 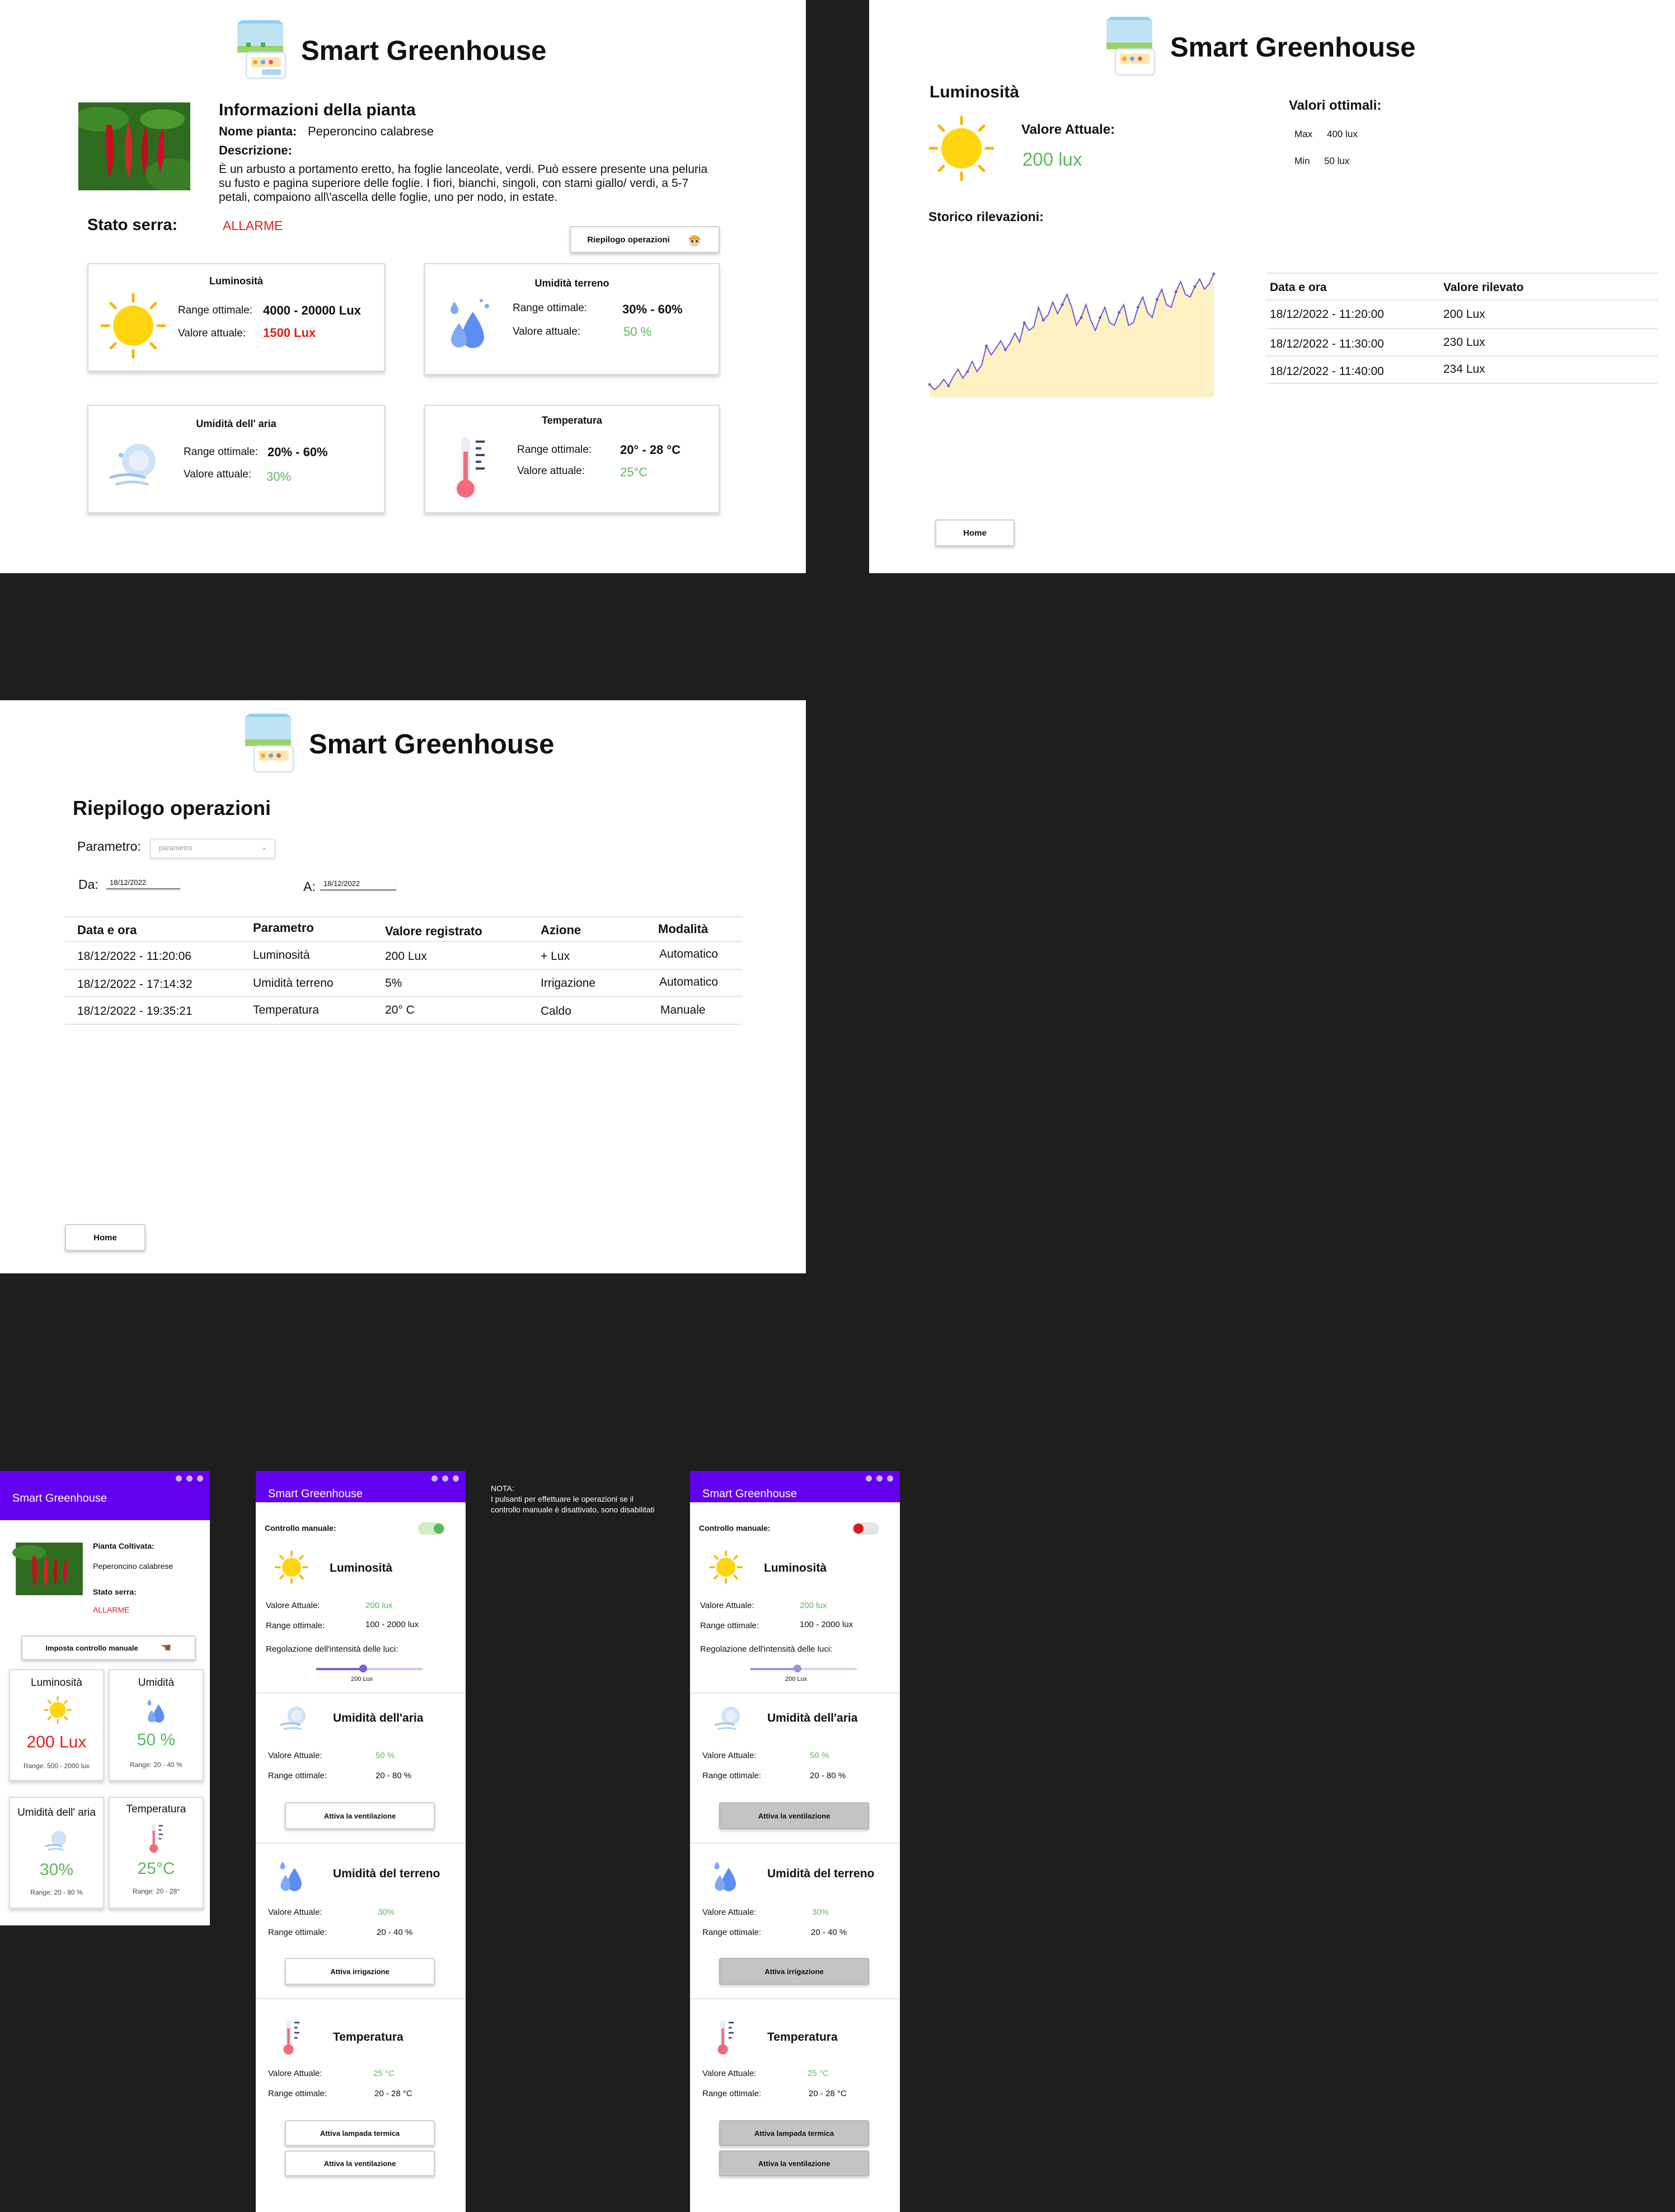 I want to click on to-date-input: 18/12/2022, so click(x=358, y=884).